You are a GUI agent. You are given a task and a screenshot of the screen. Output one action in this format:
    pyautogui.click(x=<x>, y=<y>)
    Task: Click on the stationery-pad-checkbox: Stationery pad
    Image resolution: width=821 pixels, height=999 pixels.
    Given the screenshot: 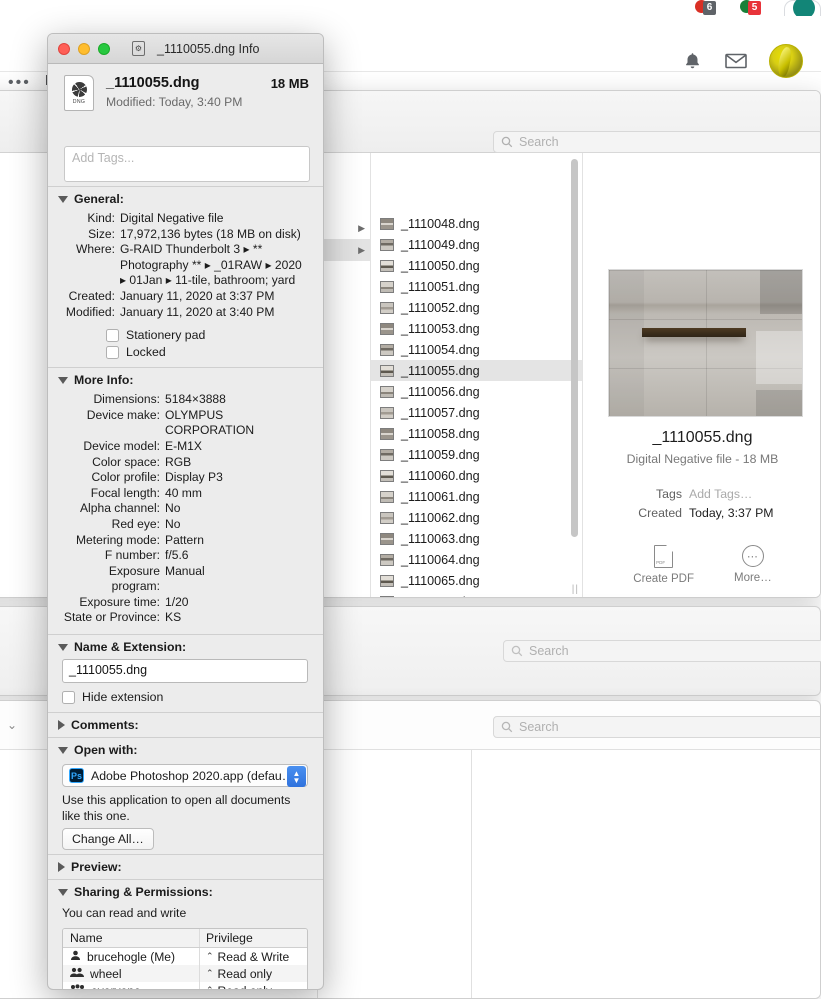 What is the action you would take?
    pyautogui.click(x=208, y=335)
    